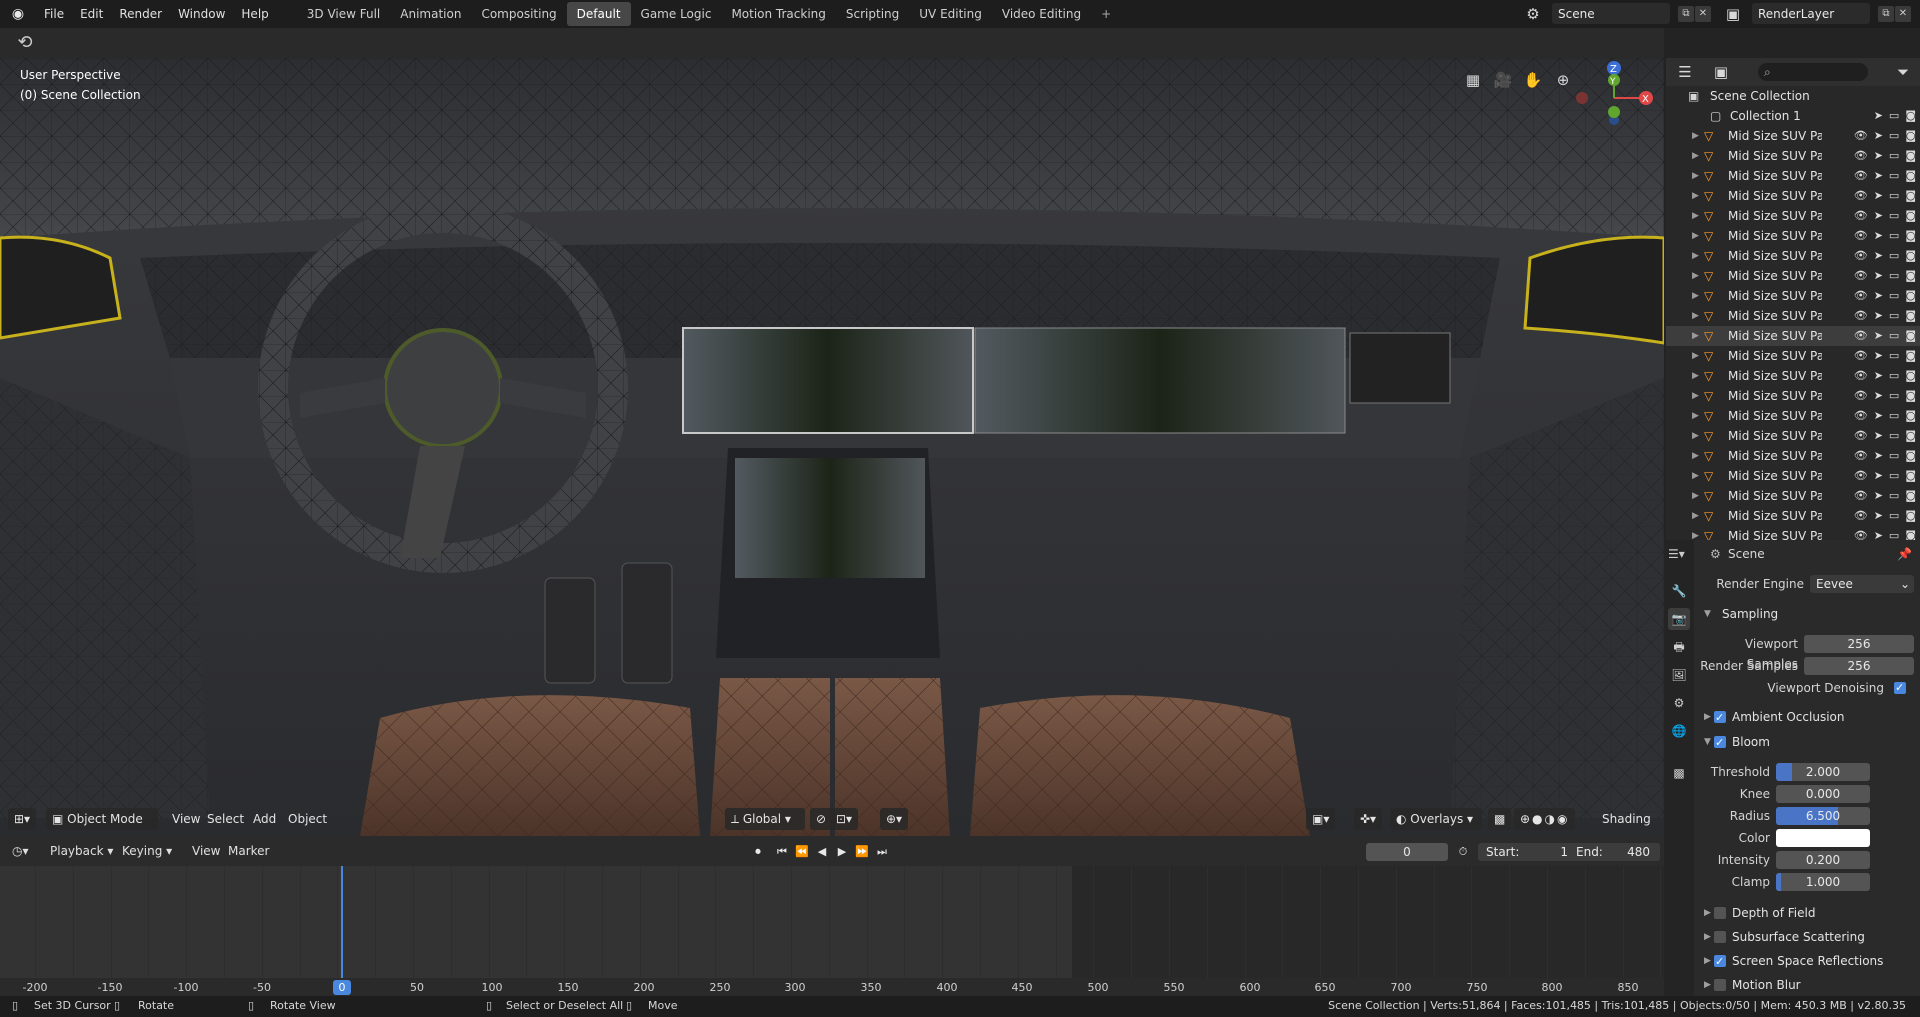  Describe the element at coordinates (91, 14) in the screenshot. I see `menu-edit: Edit` at that location.